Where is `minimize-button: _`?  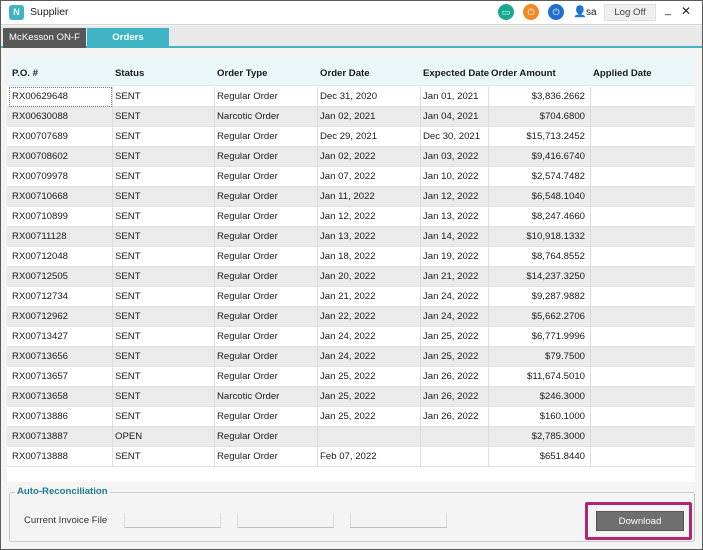
minimize-button: _ is located at coordinates (668, 11).